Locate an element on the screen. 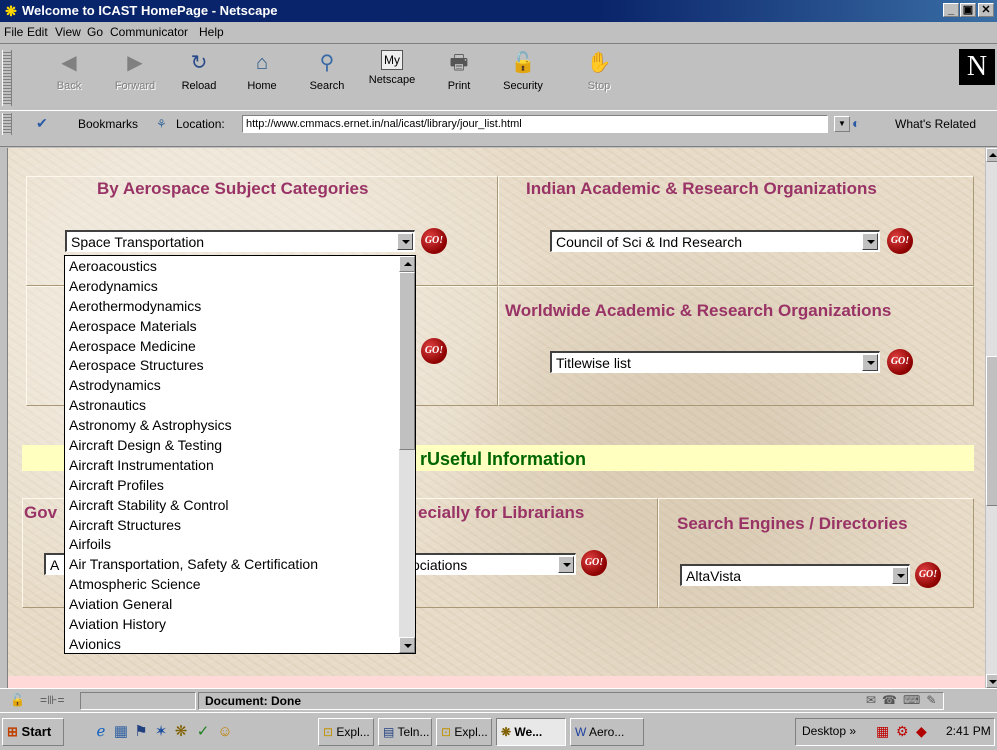 The width and height of the screenshot is (997, 750). dropdown-option: Aircraft Stability & Control is located at coordinates (240, 505).